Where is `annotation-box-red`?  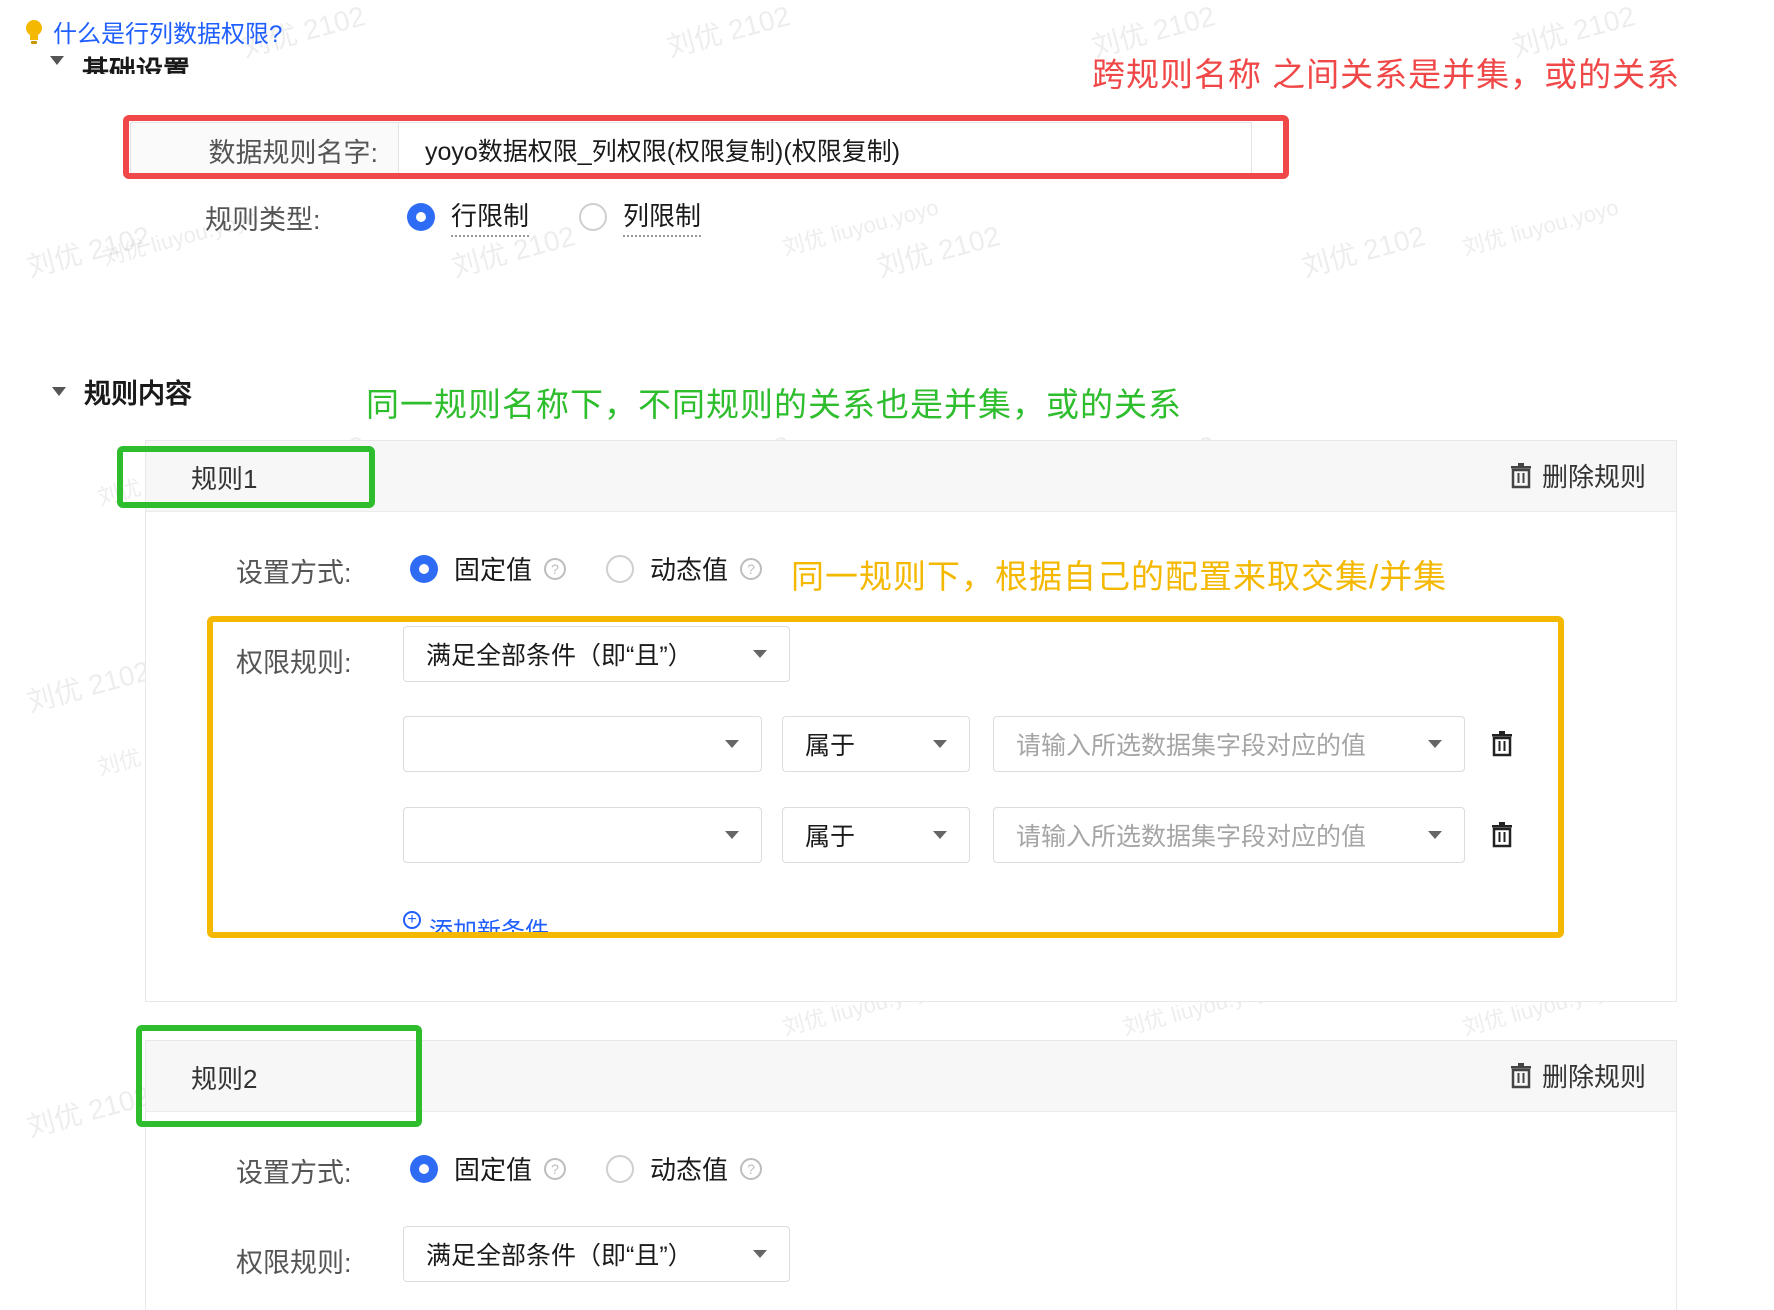
annotation-box-red is located at coordinates (706, 147).